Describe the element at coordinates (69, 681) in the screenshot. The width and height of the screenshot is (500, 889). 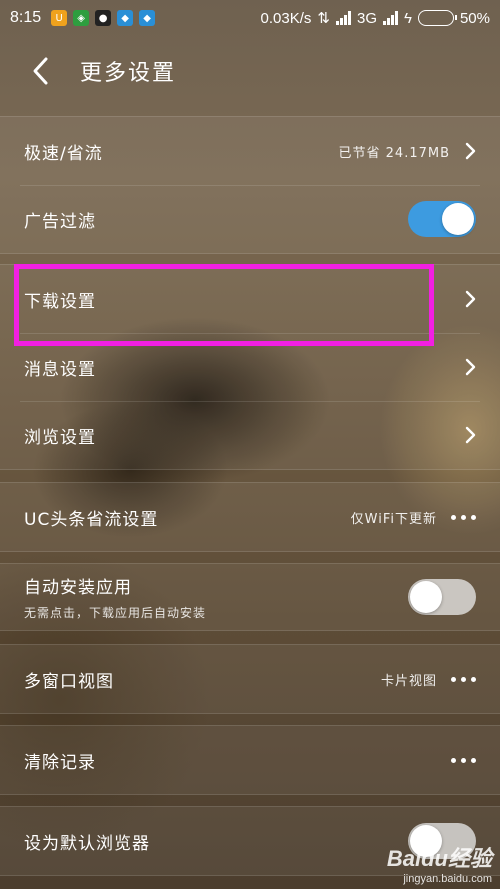
I see `multi-window-label: 多窗口视图` at that location.